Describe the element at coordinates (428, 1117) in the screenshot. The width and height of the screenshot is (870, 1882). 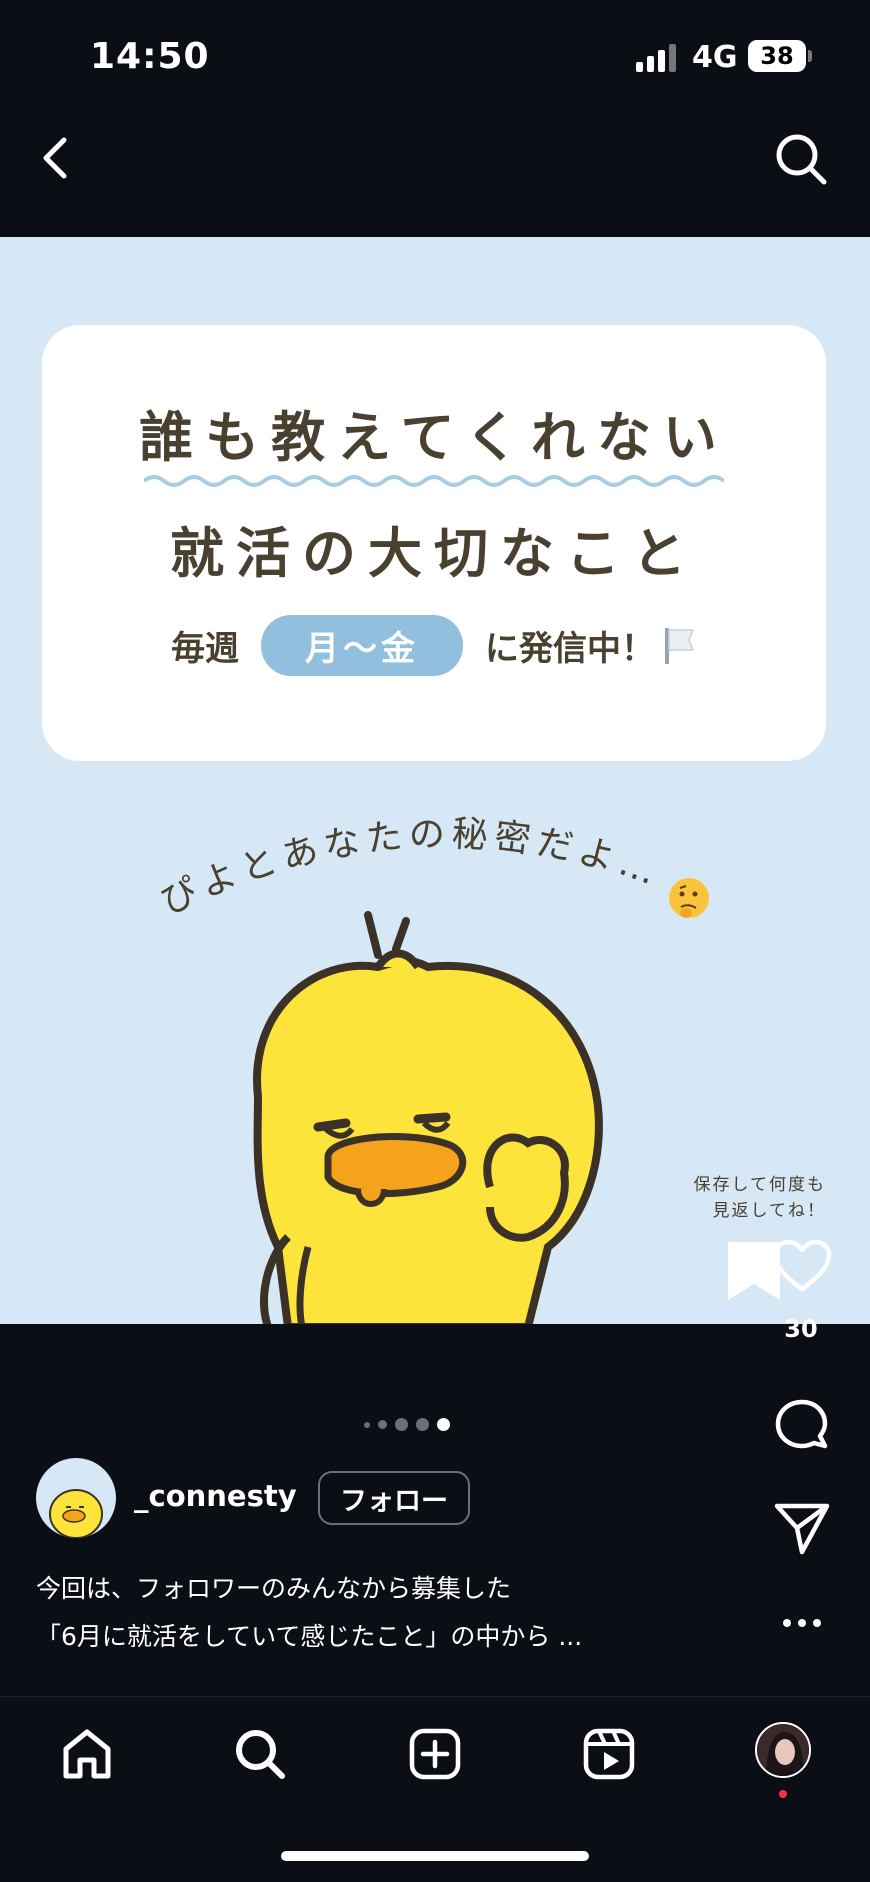
I see `chick-illustration` at that location.